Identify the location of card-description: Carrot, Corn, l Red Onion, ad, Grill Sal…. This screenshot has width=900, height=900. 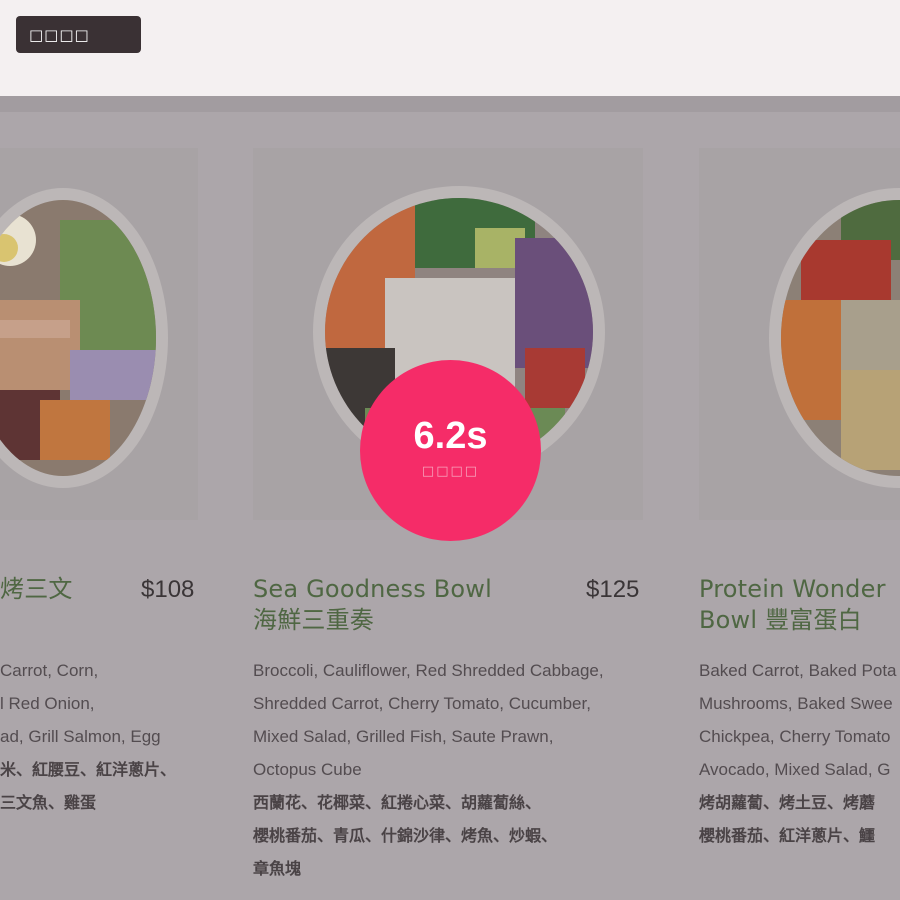
(88, 736).